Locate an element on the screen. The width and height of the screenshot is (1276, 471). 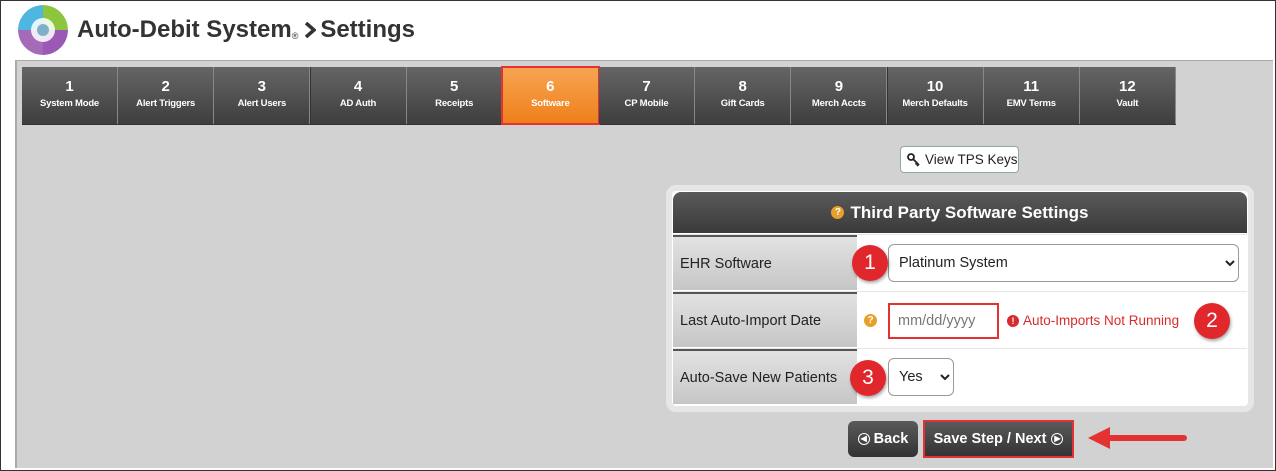
tab-receipts: 5 Receipts is located at coordinates (454, 95).